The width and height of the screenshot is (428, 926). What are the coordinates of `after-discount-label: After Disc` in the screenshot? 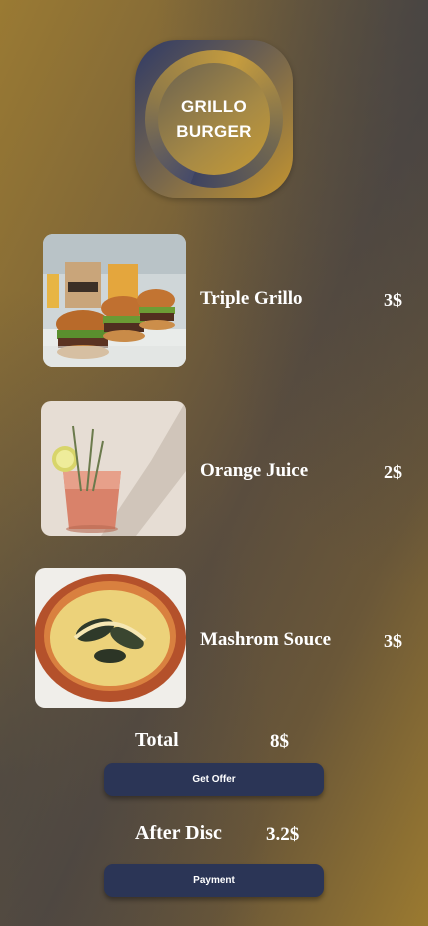 It's located at (178, 833).